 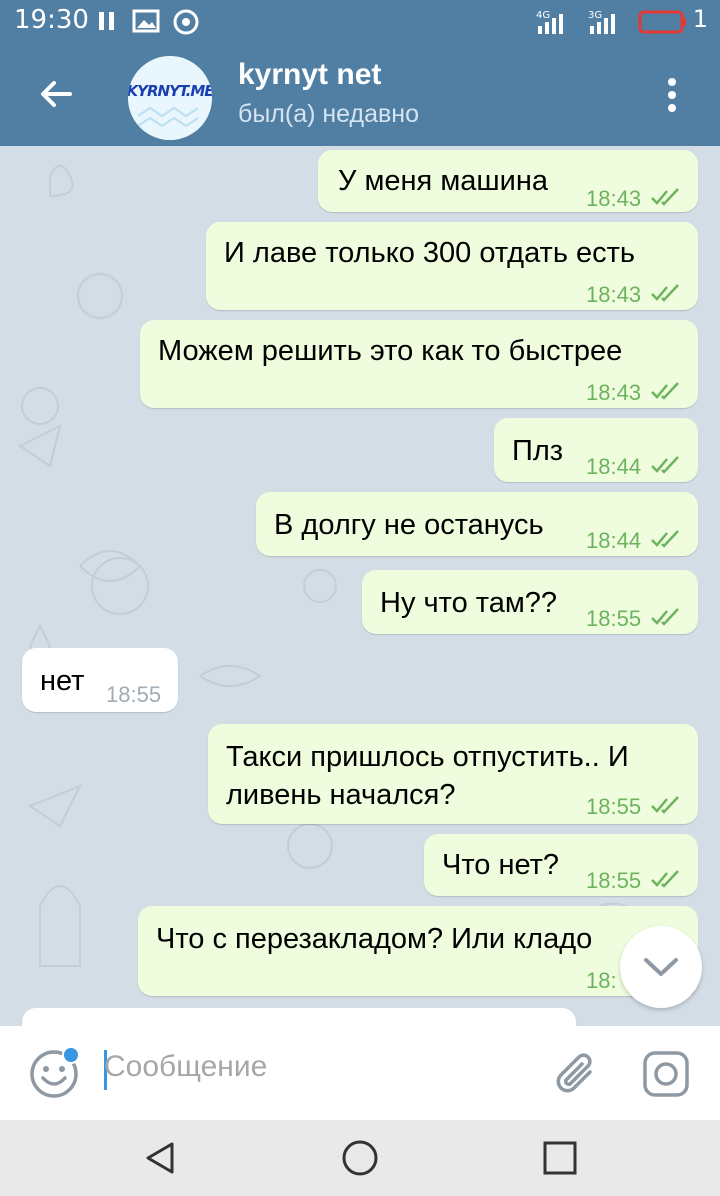 What do you see at coordinates (576, 1074) in the screenshot?
I see `attach-clip-icon` at bounding box center [576, 1074].